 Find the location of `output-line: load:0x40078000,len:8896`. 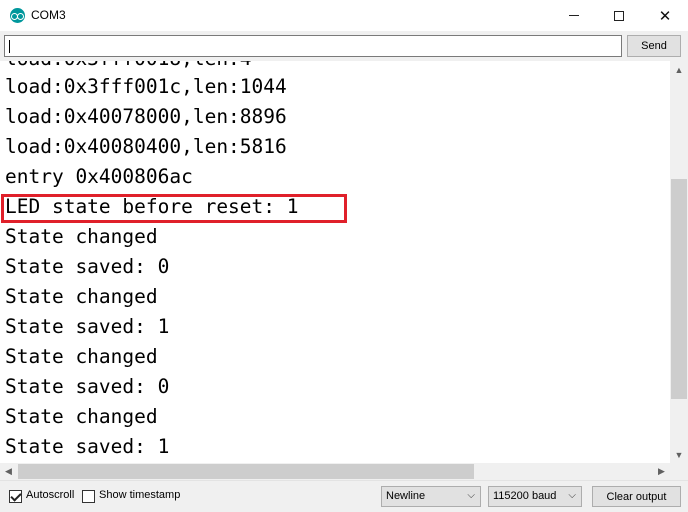

output-line: load:0x40078000,len:8896 is located at coordinates (146, 116).